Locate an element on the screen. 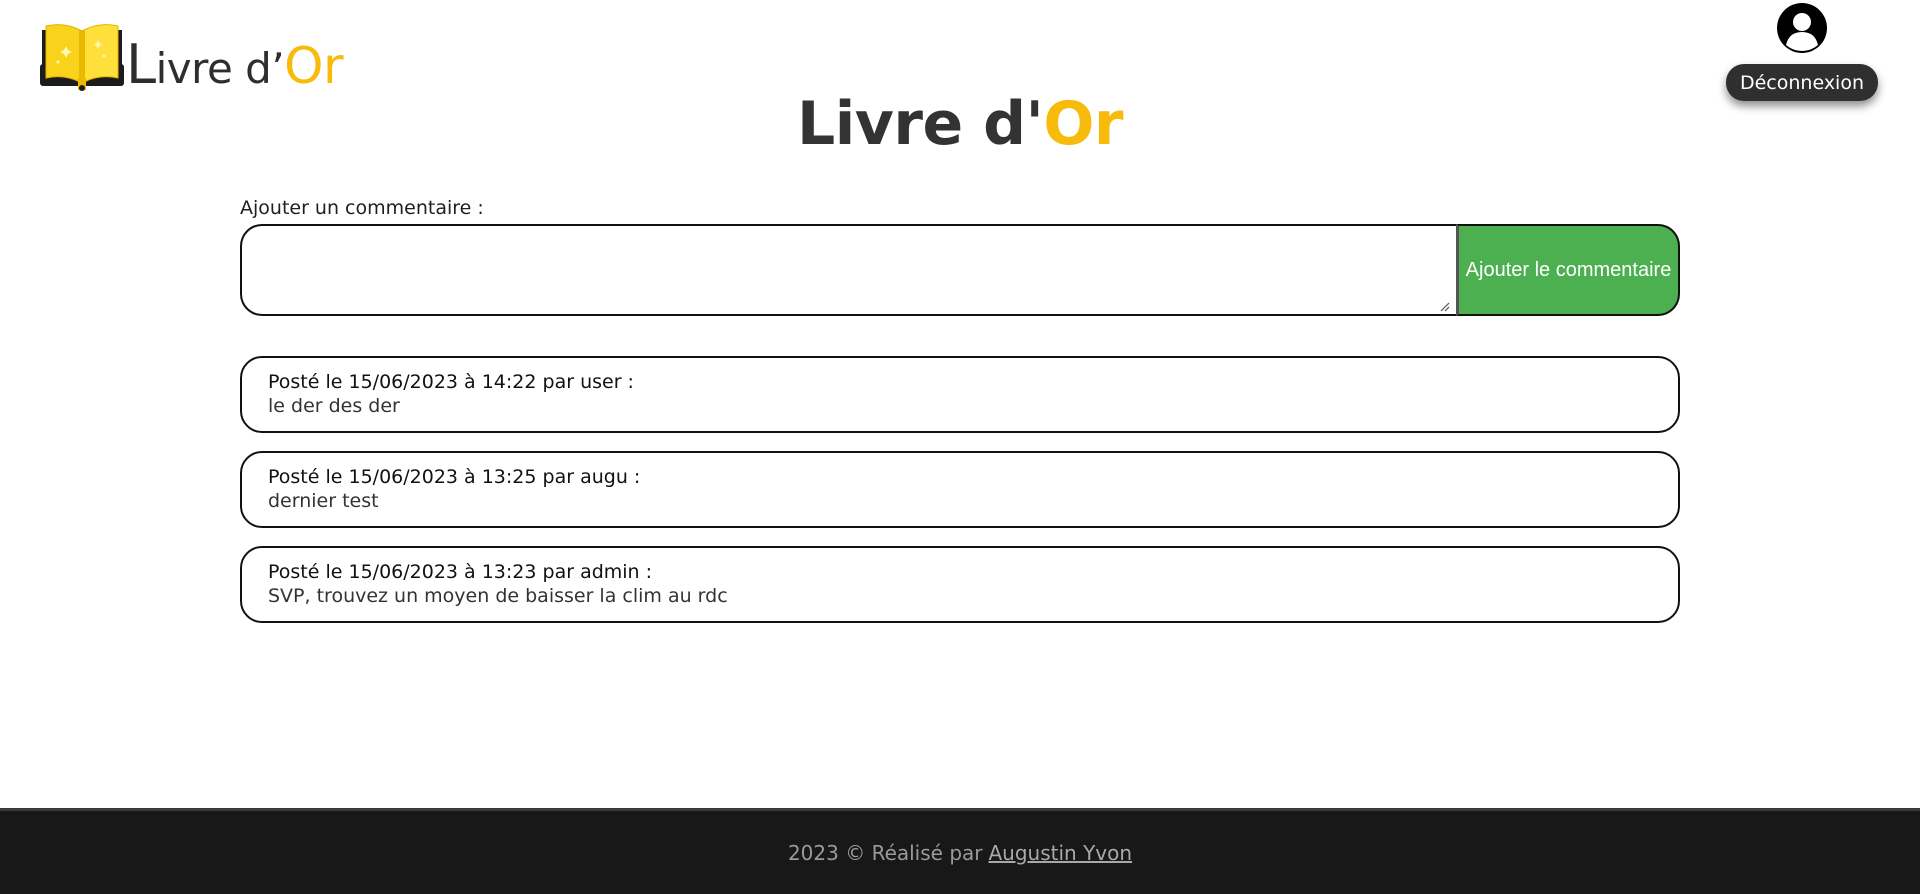 The image size is (1920, 894). logo-wordmark: Livre d’ Or is located at coordinates (235, 65).